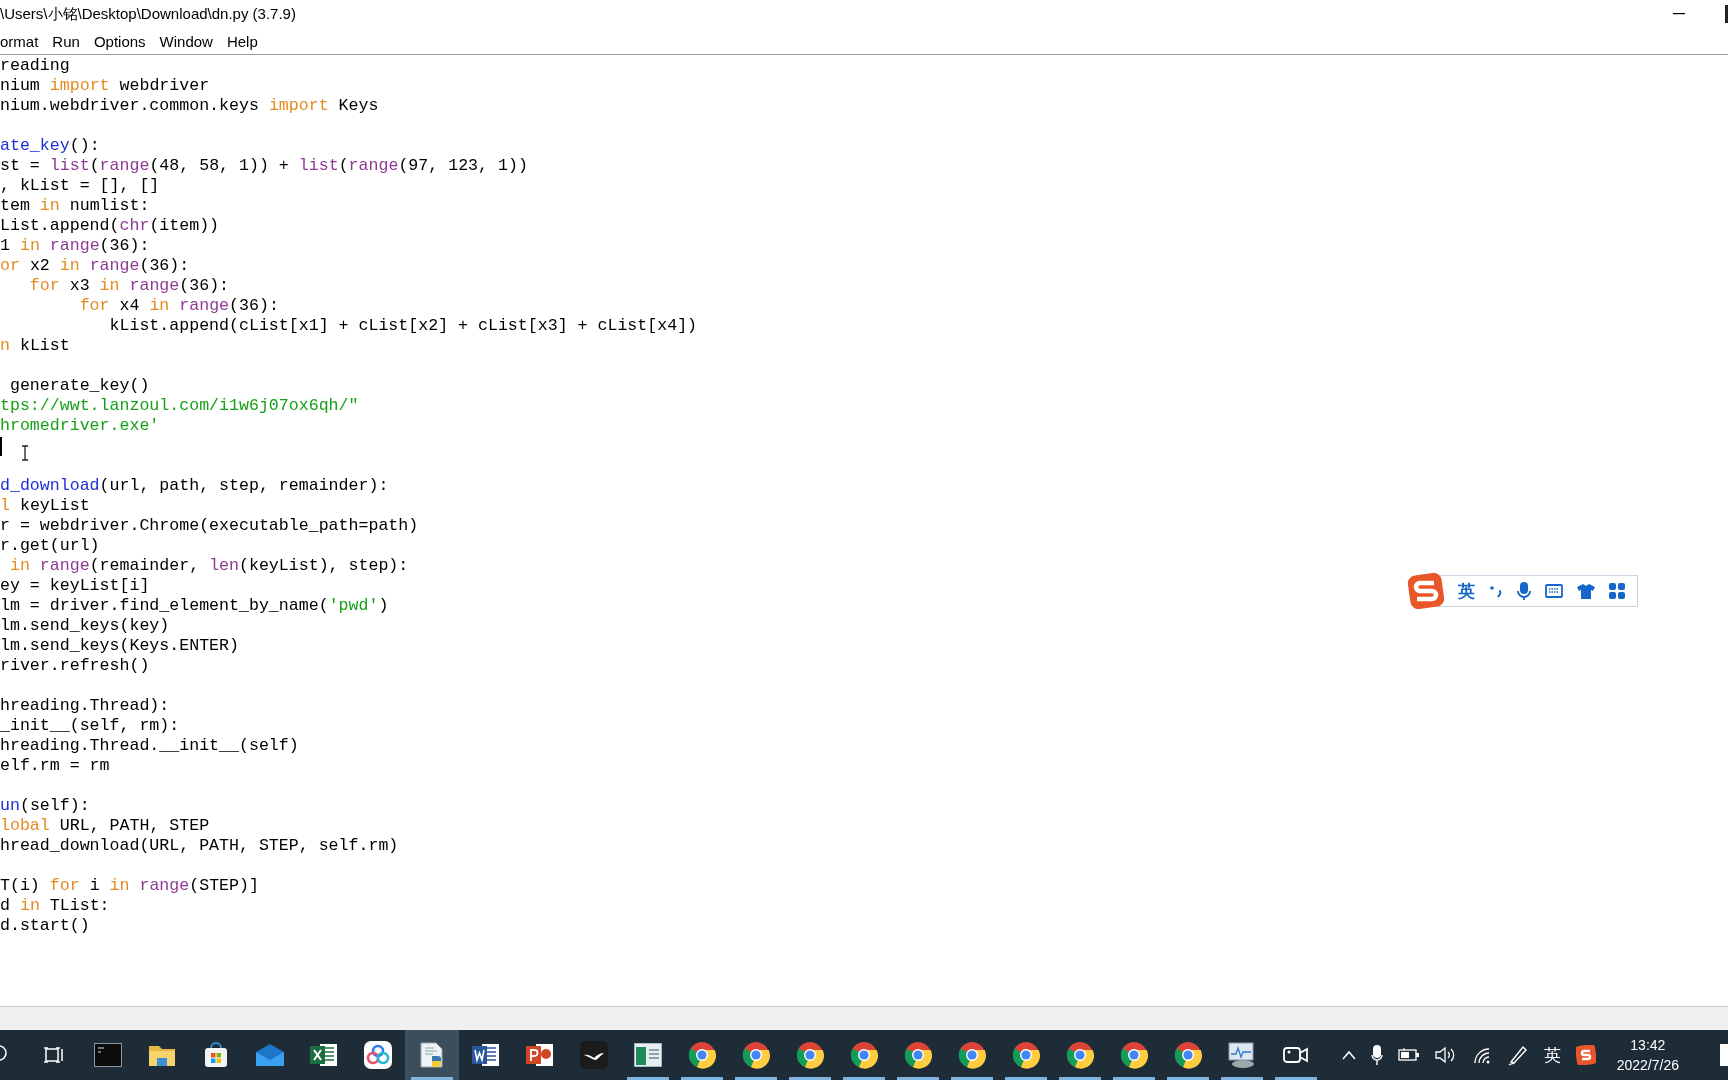 The height and width of the screenshot is (1080, 1728). What do you see at coordinates (119, 646) in the screenshot?
I see `code-line: lm.send_keys(Keys.ENTER)` at bounding box center [119, 646].